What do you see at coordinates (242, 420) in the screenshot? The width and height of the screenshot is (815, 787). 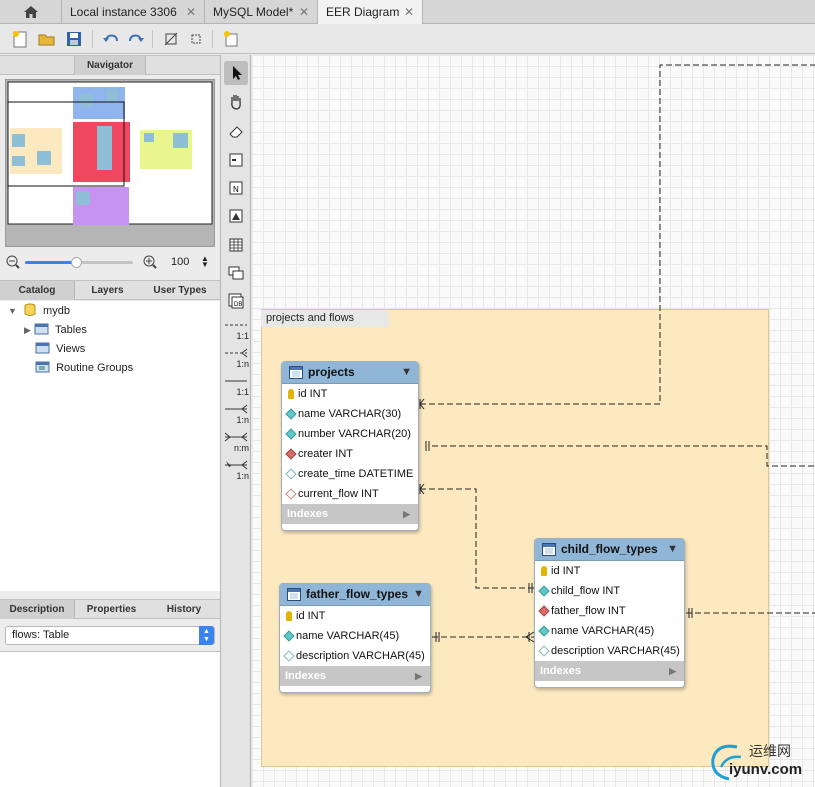 I see `relationship-tool-label: 1:n` at bounding box center [242, 420].